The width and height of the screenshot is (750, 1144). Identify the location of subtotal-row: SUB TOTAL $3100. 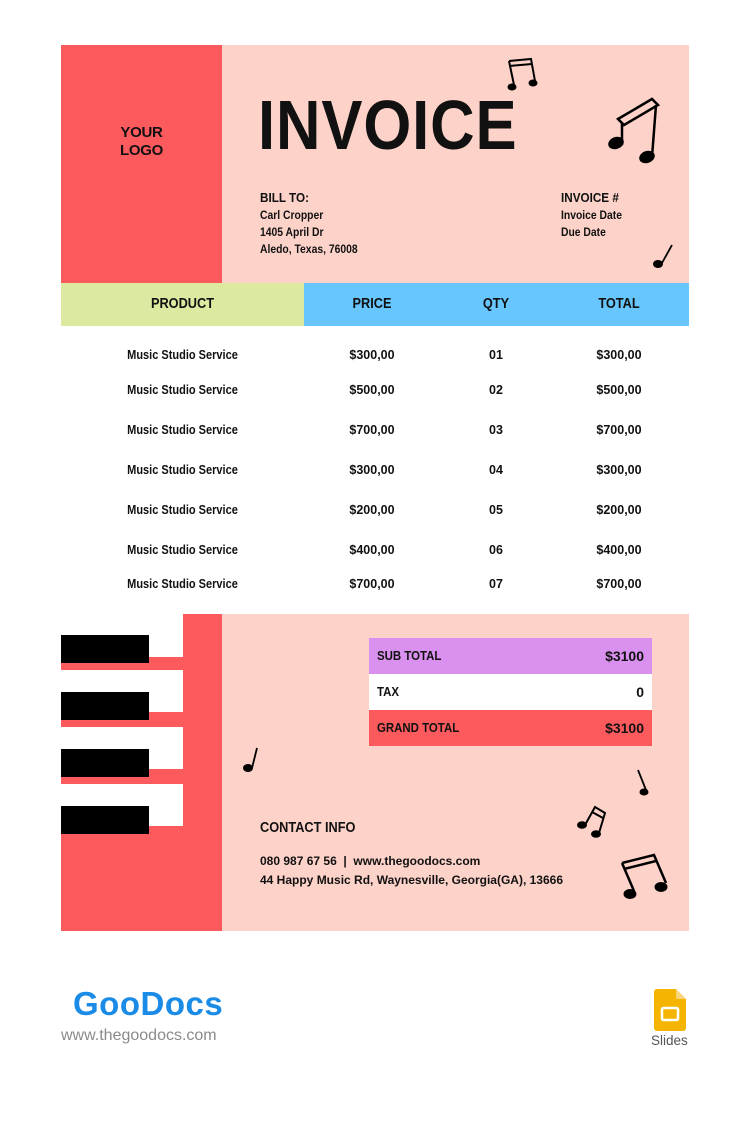
(510, 656).